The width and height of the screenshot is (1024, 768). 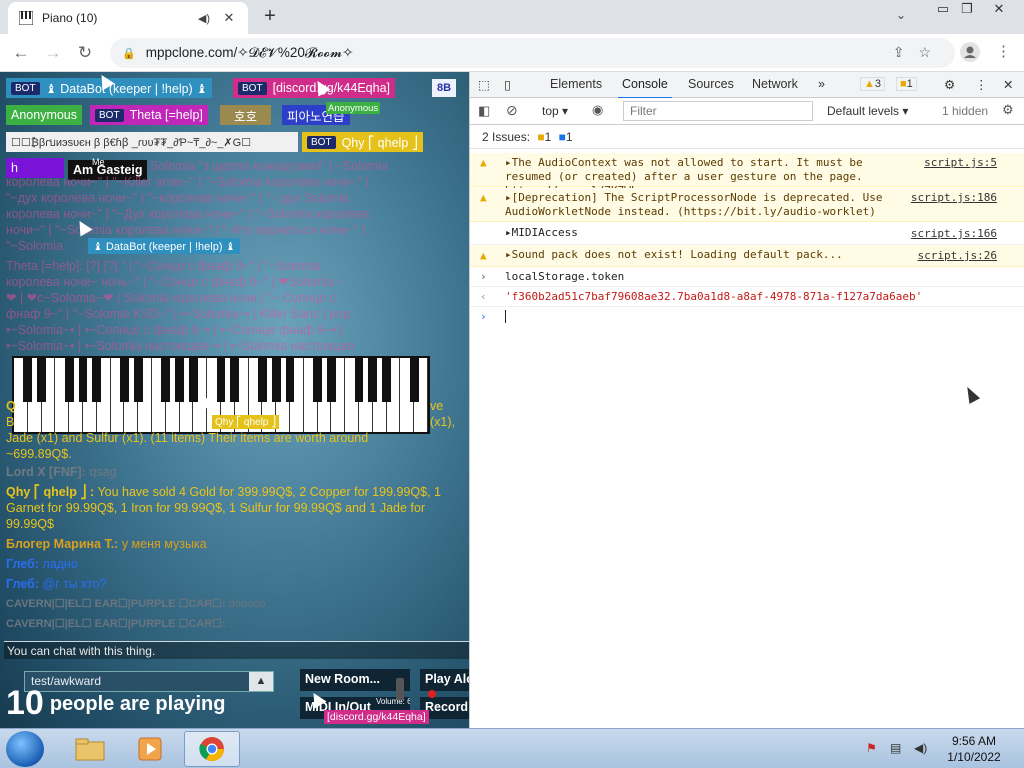 What do you see at coordinates (212, 749) in the screenshot?
I see `chrome-taskbar-icon` at bounding box center [212, 749].